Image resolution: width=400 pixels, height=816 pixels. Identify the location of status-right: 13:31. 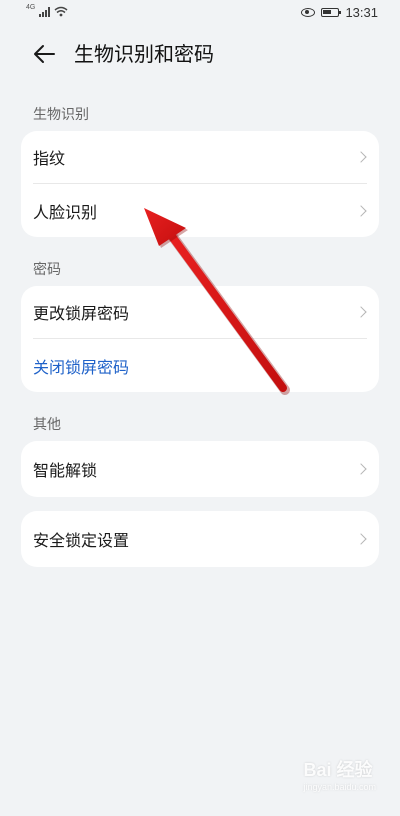
(339, 12).